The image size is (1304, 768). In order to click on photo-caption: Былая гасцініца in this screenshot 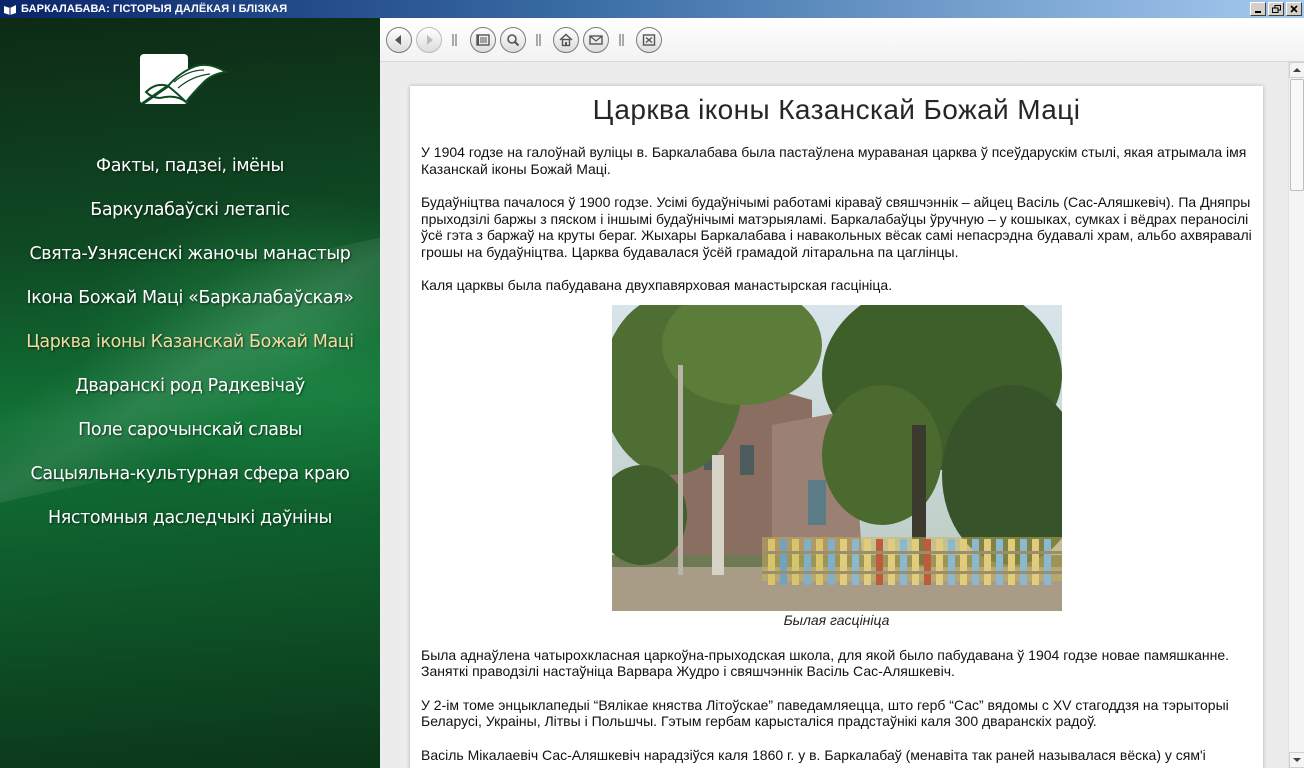, I will do `click(836, 619)`.